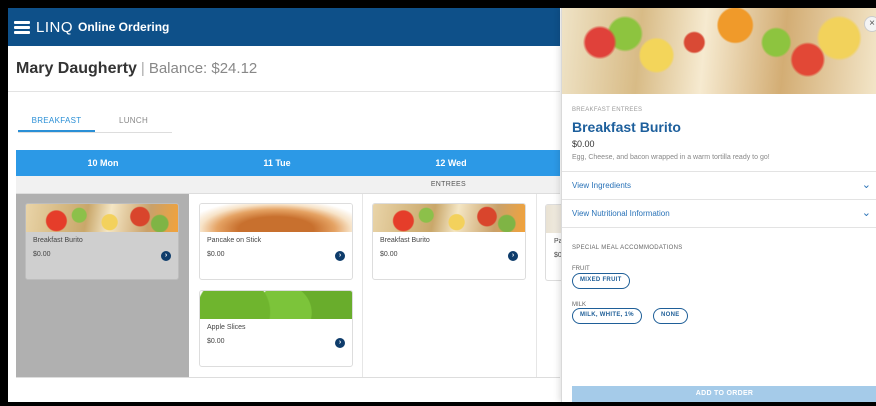 This screenshot has width=876, height=406. I want to click on pancake-image, so click(276, 218).